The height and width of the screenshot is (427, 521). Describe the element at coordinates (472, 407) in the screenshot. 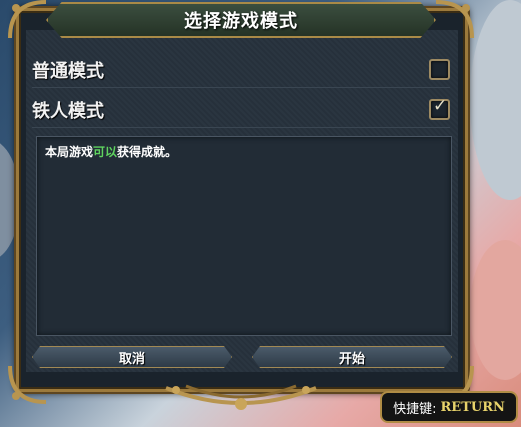

I see `hotkey-key: RETURN` at that location.